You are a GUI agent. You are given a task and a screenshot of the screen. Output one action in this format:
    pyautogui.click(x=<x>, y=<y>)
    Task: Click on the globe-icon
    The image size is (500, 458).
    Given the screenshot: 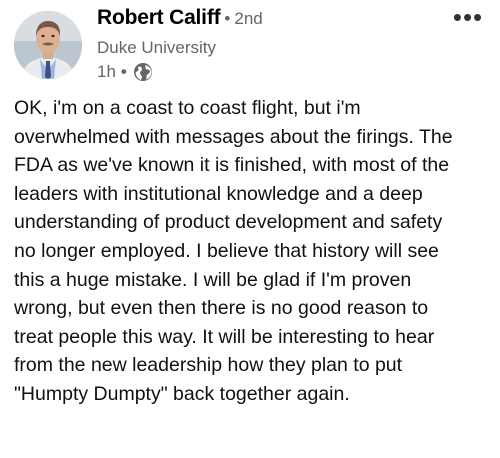 What is the action you would take?
    pyautogui.click(x=143, y=72)
    